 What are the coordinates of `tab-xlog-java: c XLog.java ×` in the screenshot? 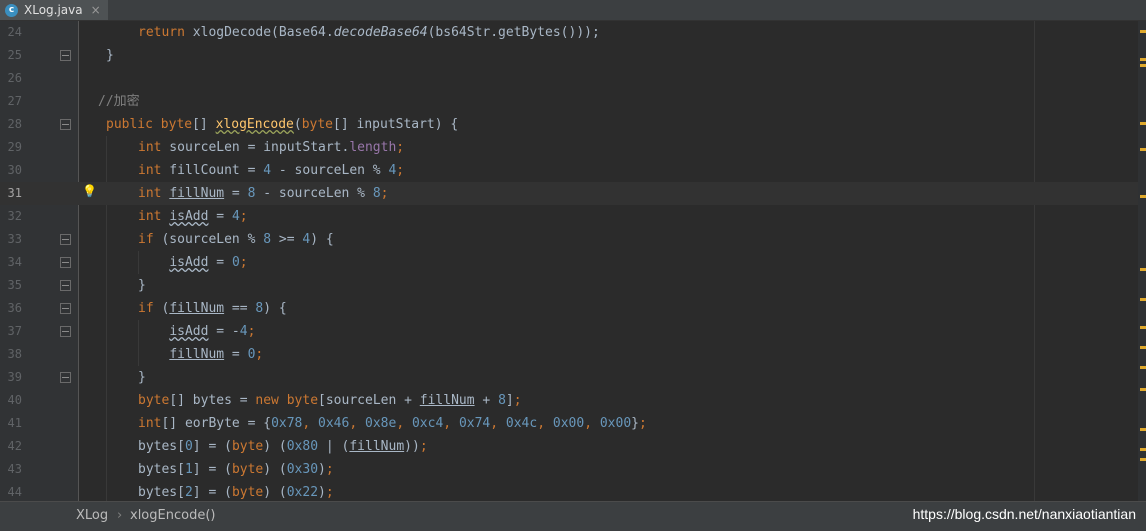 It's located at (54, 10).